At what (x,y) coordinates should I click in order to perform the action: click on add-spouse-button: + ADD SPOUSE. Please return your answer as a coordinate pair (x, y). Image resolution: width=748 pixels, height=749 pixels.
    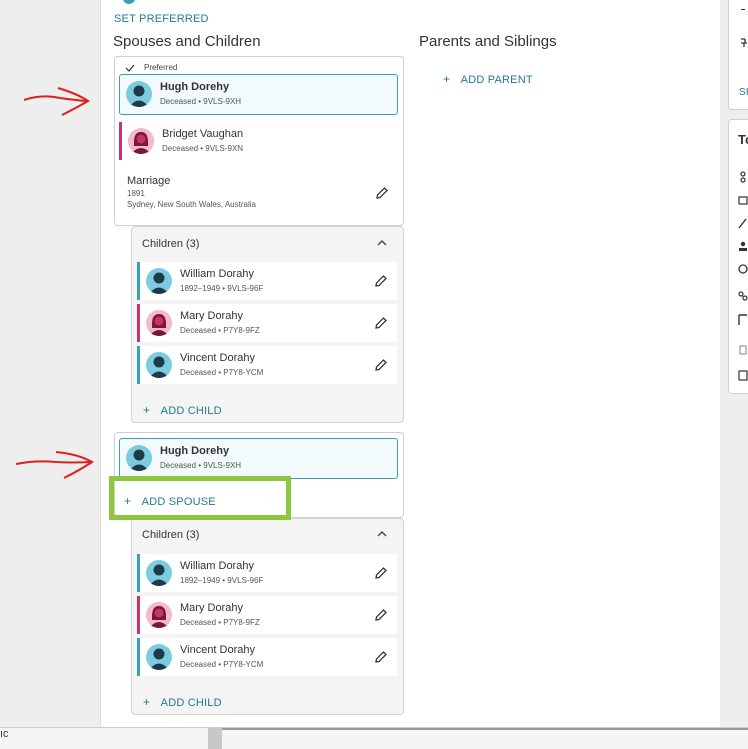
    Looking at the image, I should click on (170, 501).